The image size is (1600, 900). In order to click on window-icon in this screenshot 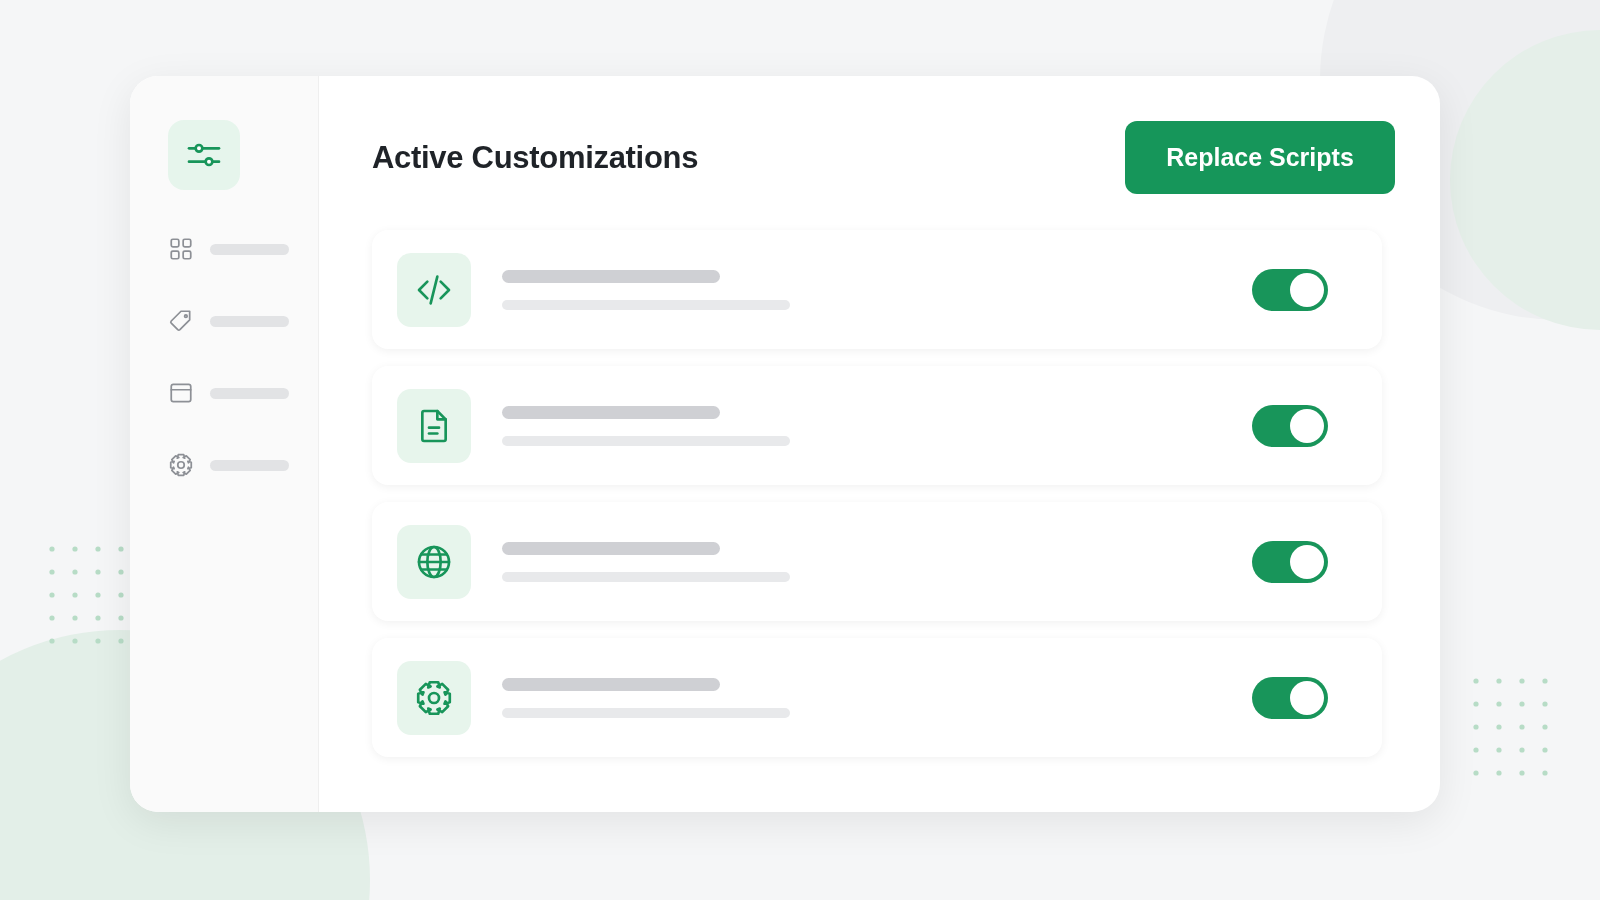, I will do `click(181, 393)`.